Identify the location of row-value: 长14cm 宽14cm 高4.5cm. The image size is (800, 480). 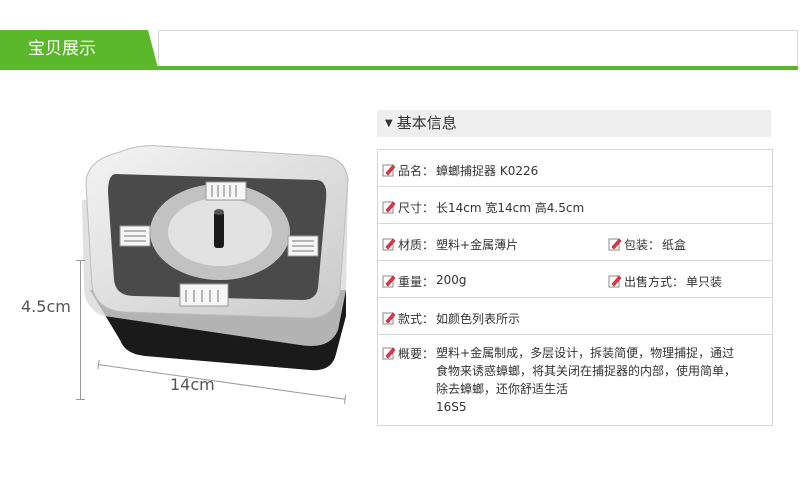
(510, 208).